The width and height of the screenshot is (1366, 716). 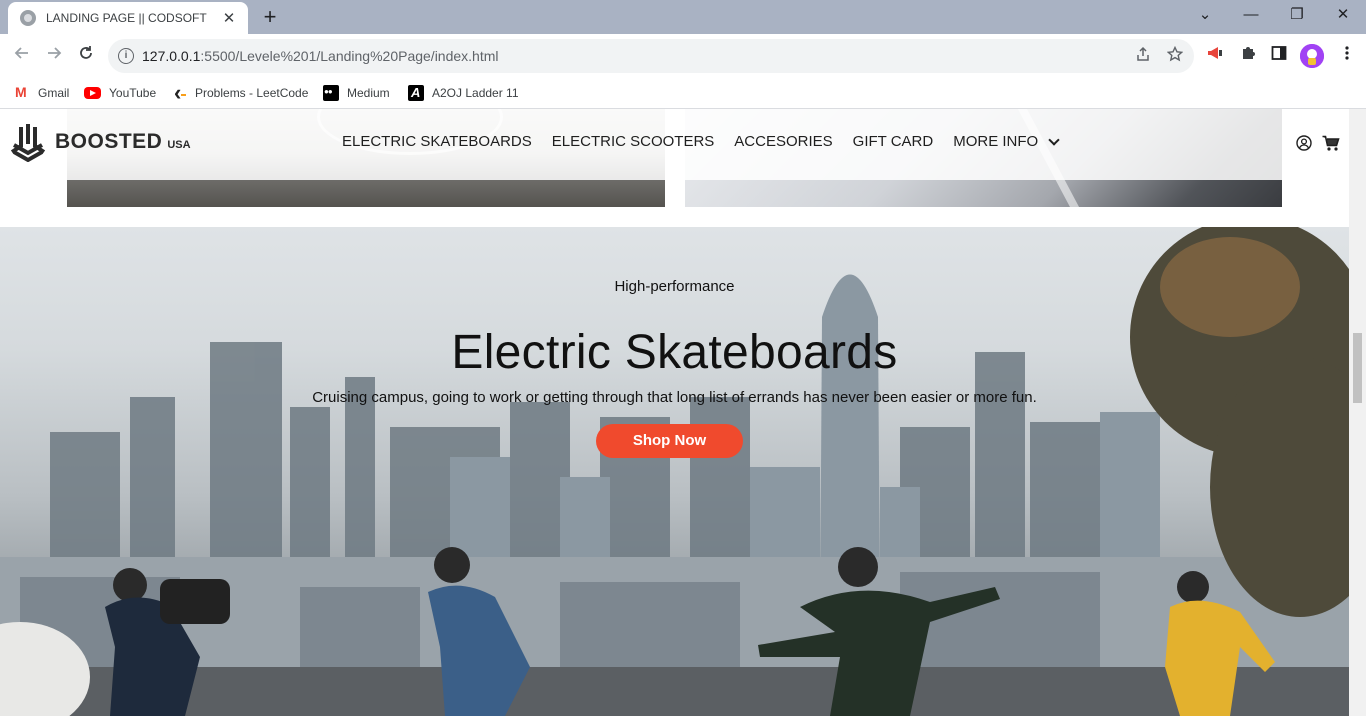 I want to click on boosted-logo-icon, so click(x=28, y=143).